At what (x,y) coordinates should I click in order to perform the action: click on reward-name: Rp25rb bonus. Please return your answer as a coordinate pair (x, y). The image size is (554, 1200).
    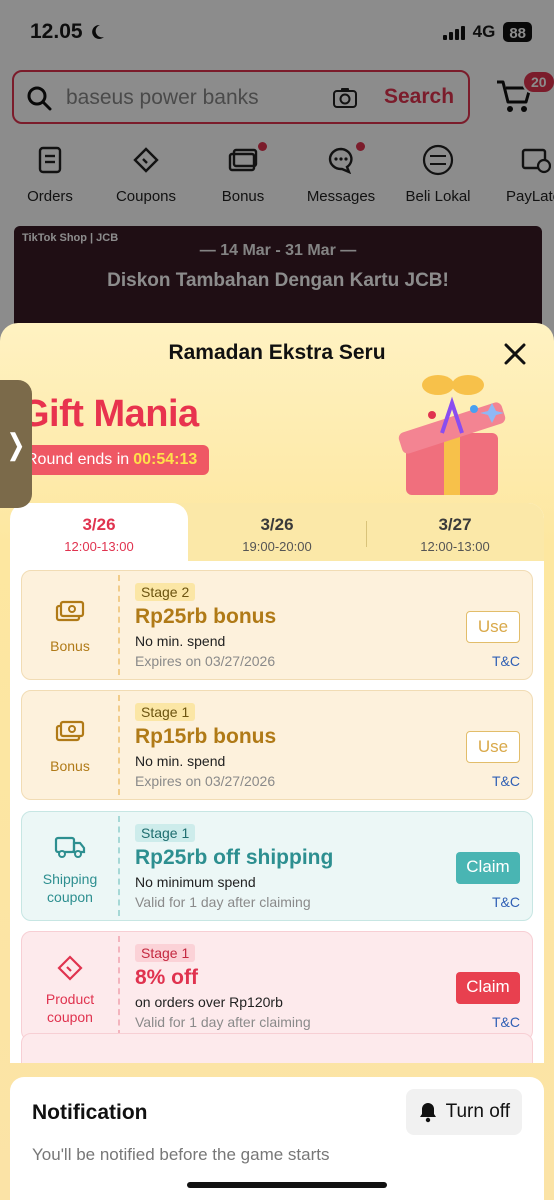
    Looking at the image, I should click on (206, 616).